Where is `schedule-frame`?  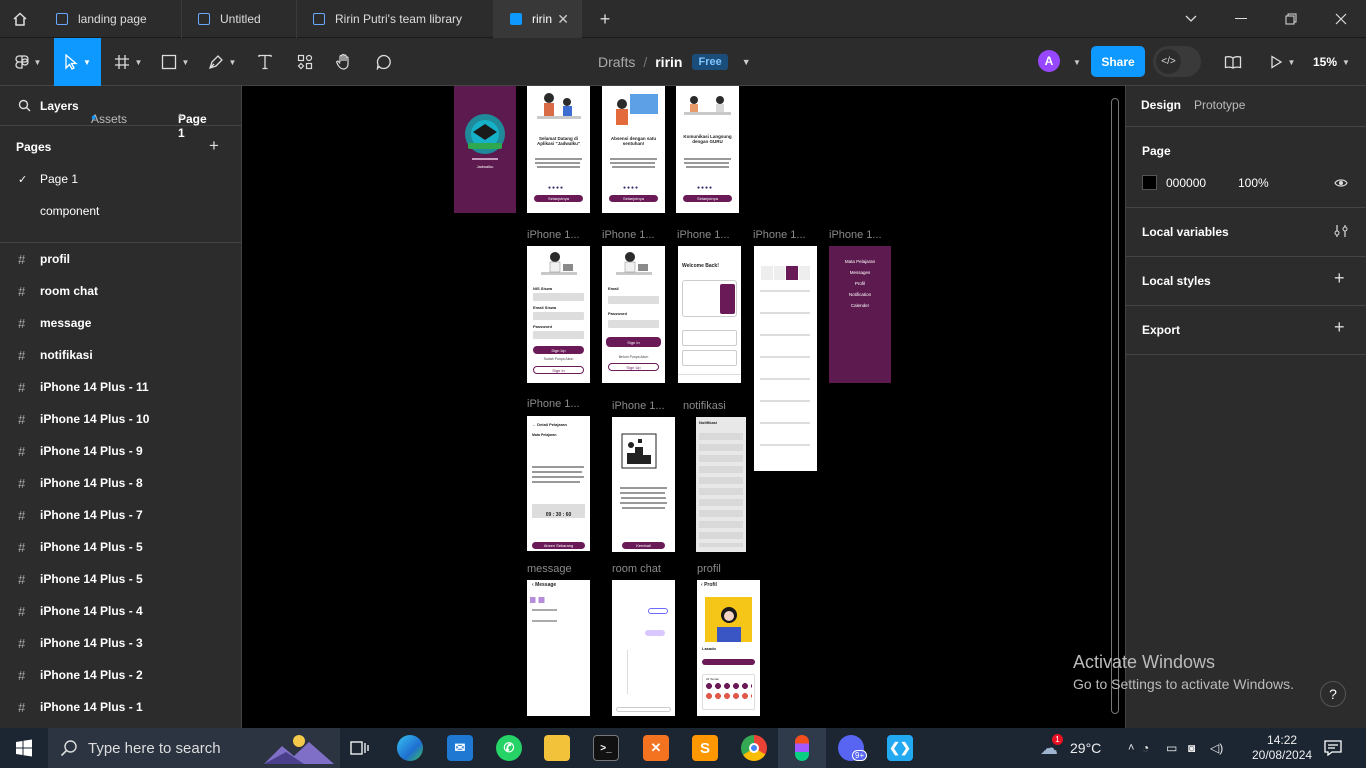 schedule-frame is located at coordinates (785, 358).